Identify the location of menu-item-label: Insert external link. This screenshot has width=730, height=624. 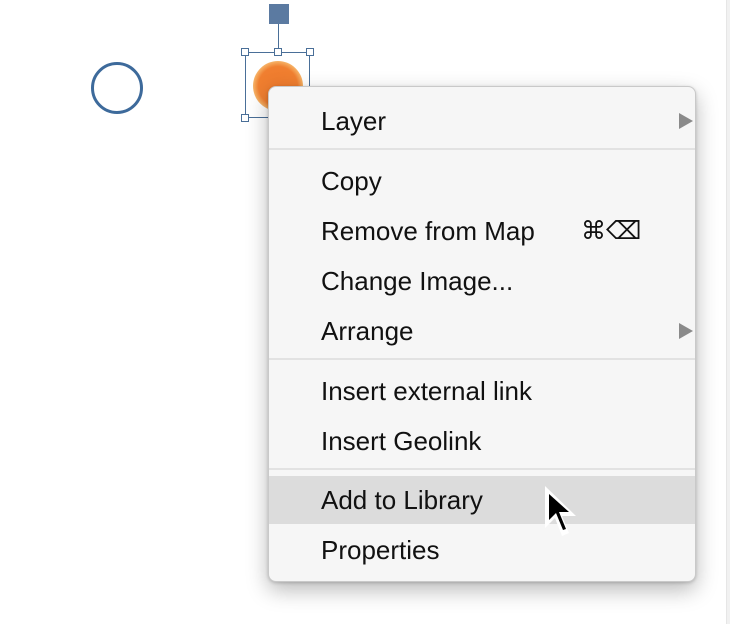
(426, 391).